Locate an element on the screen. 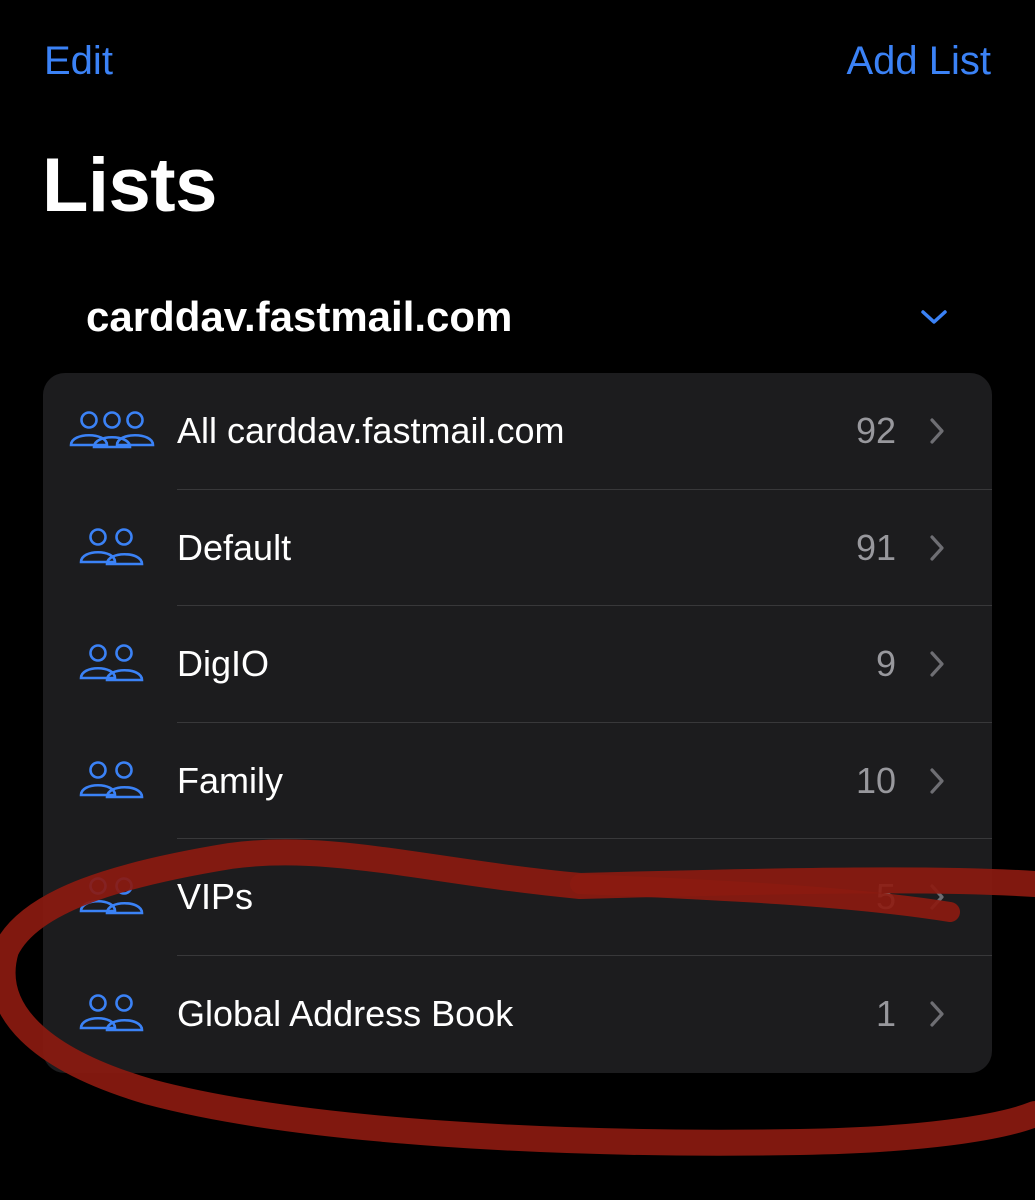 The width and height of the screenshot is (1035, 1200). list-item-label: Default is located at coordinates (234, 547).